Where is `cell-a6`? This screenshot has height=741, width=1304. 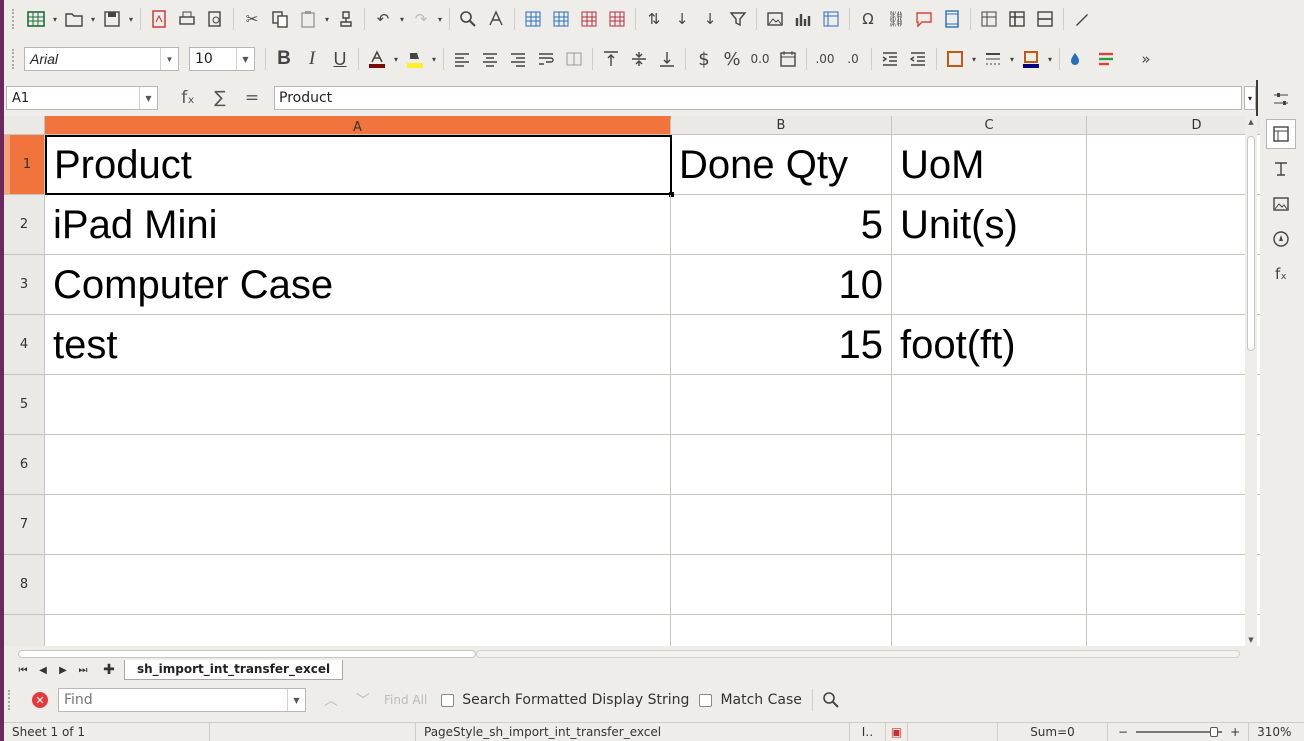 cell-a6 is located at coordinates (358, 465).